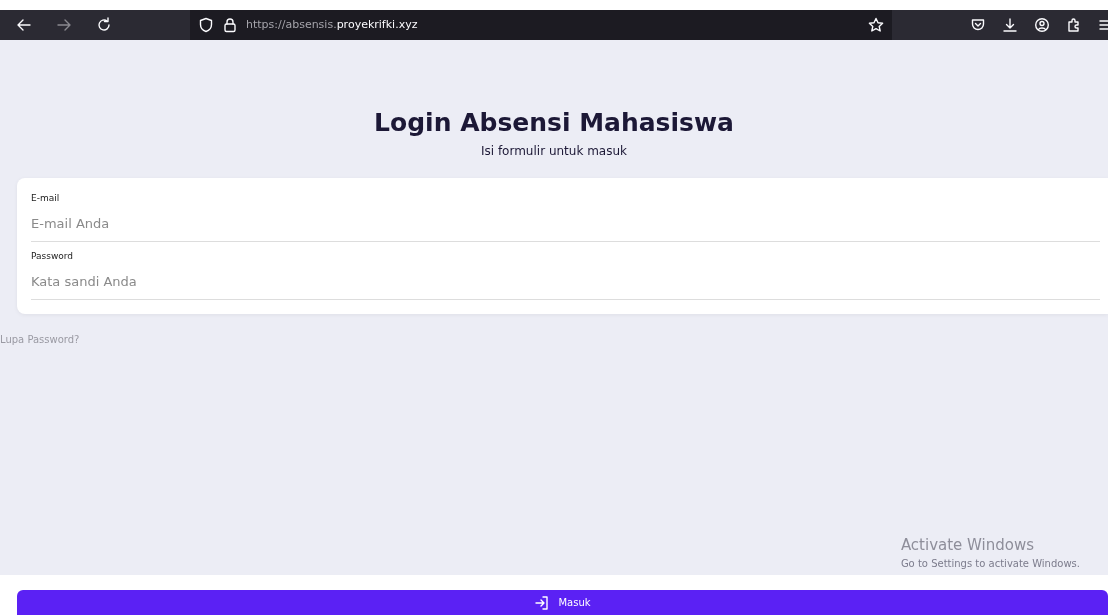  What do you see at coordinates (978, 25) in the screenshot?
I see `pocket-icon` at bounding box center [978, 25].